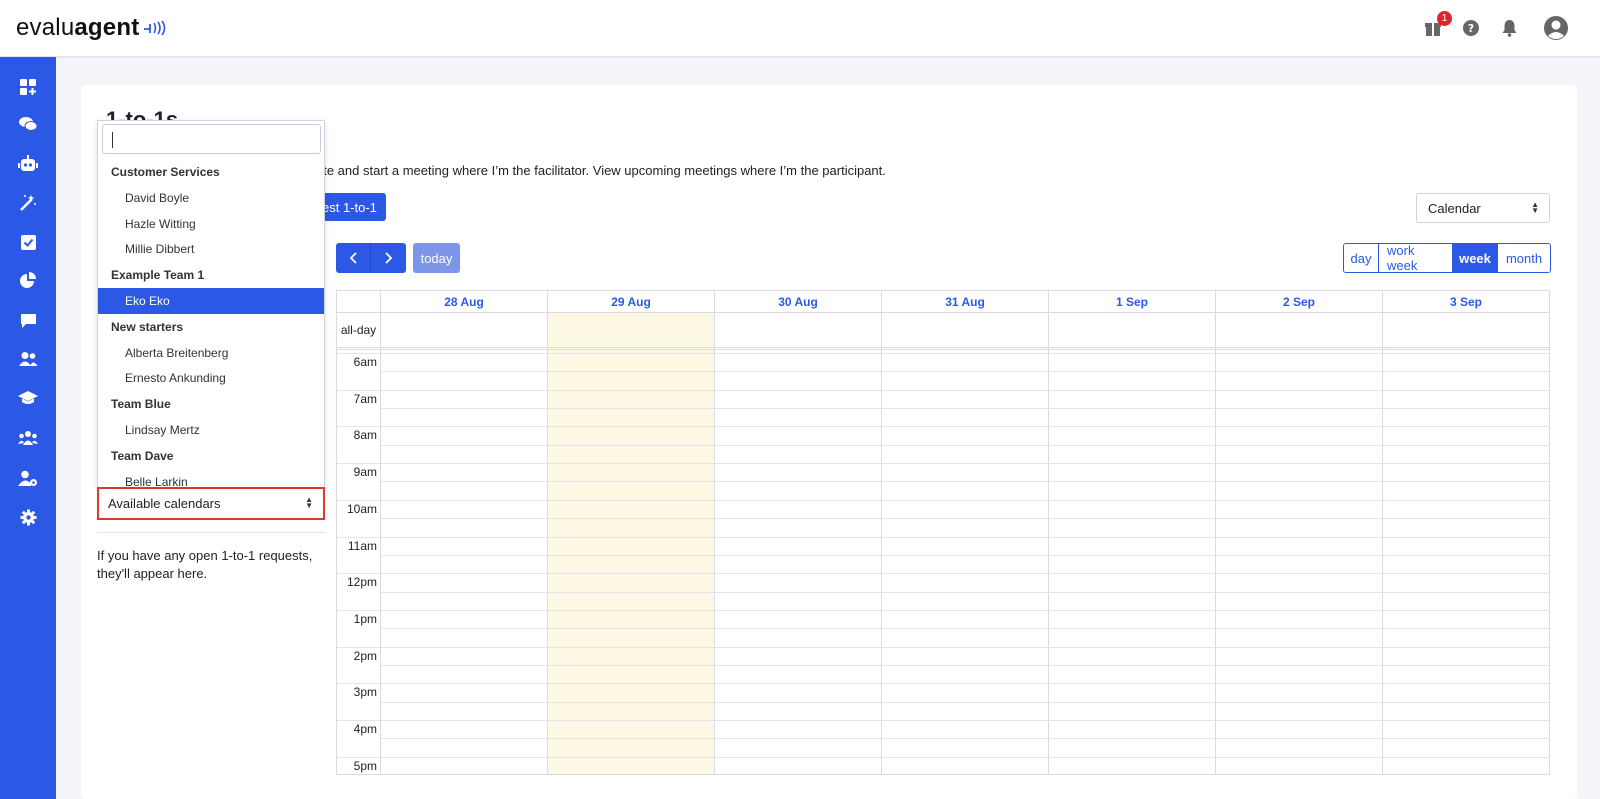 The height and width of the screenshot is (799, 1600). I want to click on magic-wand-icon, so click(28, 203).